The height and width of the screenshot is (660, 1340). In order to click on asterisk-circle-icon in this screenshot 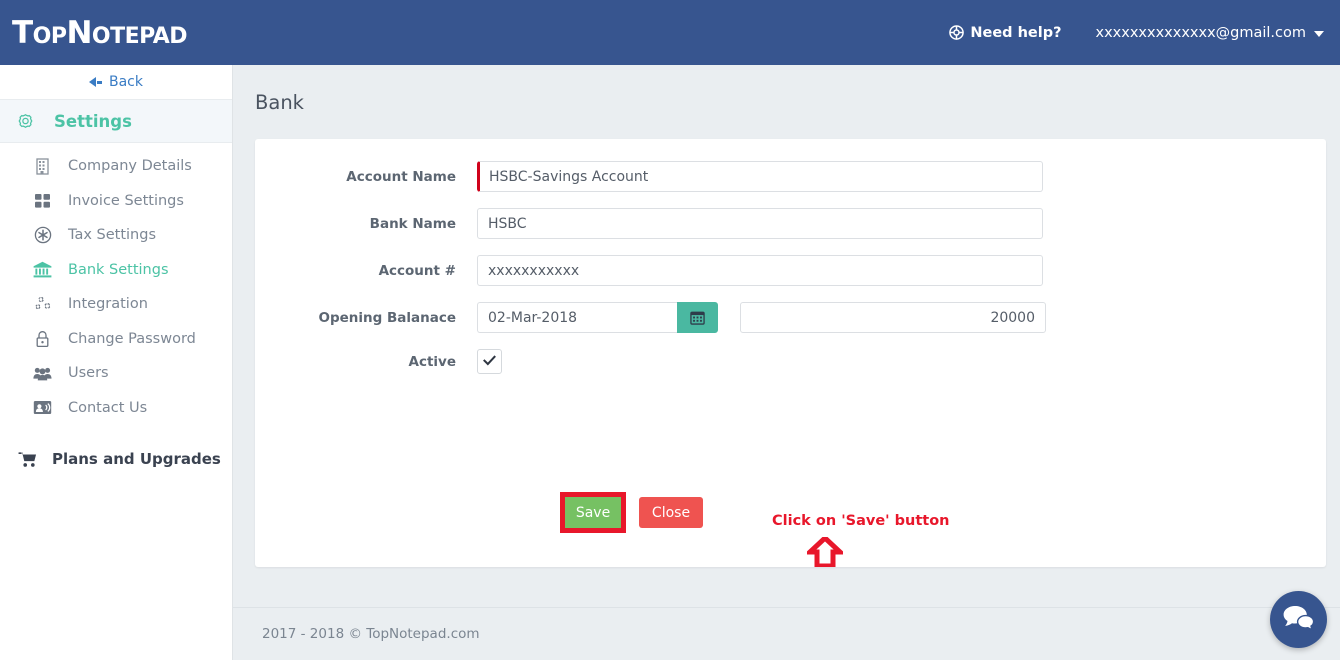, I will do `click(42, 235)`.